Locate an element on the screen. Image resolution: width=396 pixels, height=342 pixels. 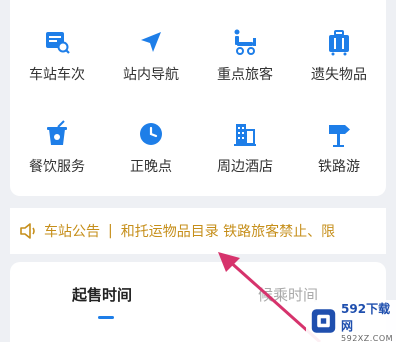
service-catering: 餐饮服务 is located at coordinates (57, 148).